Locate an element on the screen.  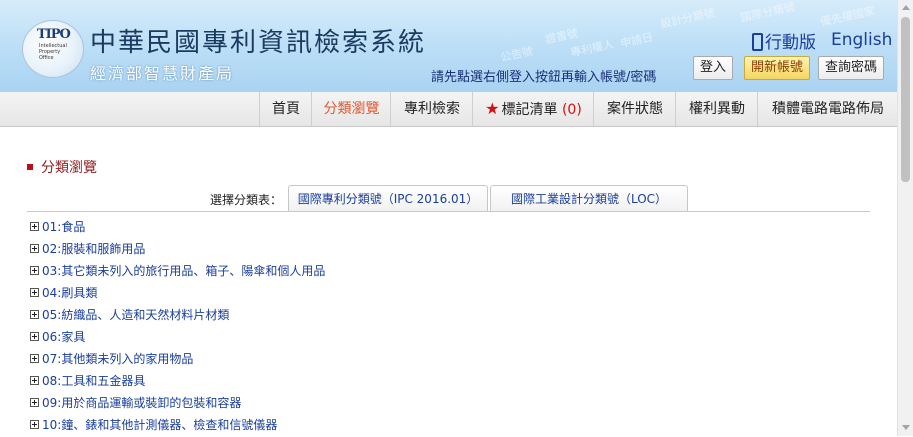
site-subtitle: 經濟部智慧財產局 is located at coordinates (162, 72).